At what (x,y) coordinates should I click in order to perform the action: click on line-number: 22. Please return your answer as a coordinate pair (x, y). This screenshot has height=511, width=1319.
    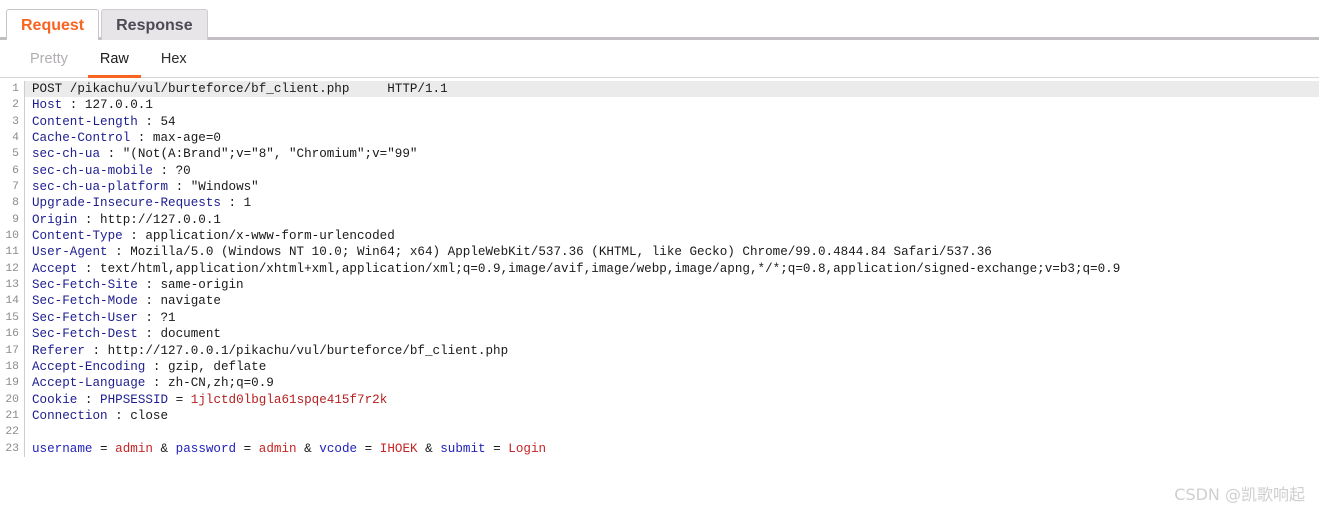
    Looking at the image, I should click on (12, 432).